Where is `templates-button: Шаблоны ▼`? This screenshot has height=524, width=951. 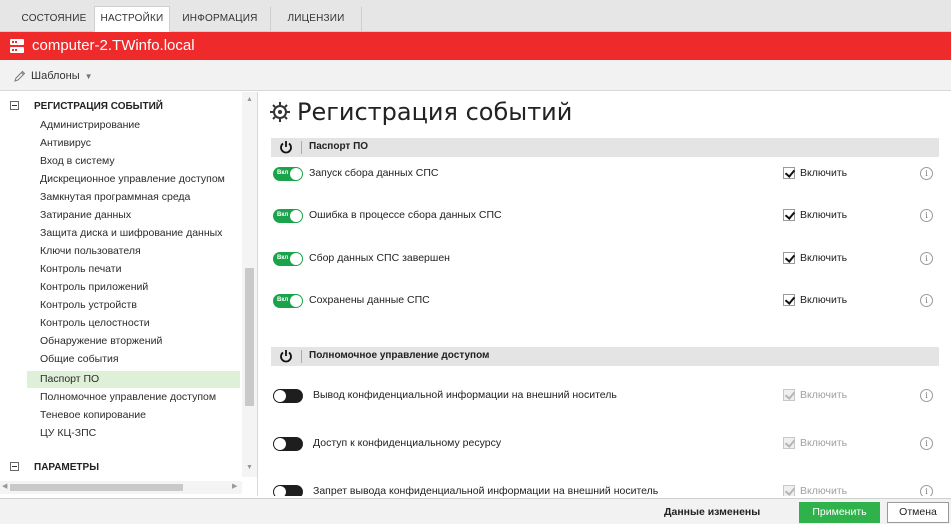 templates-button: Шаблоны ▼ is located at coordinates (53, 76).